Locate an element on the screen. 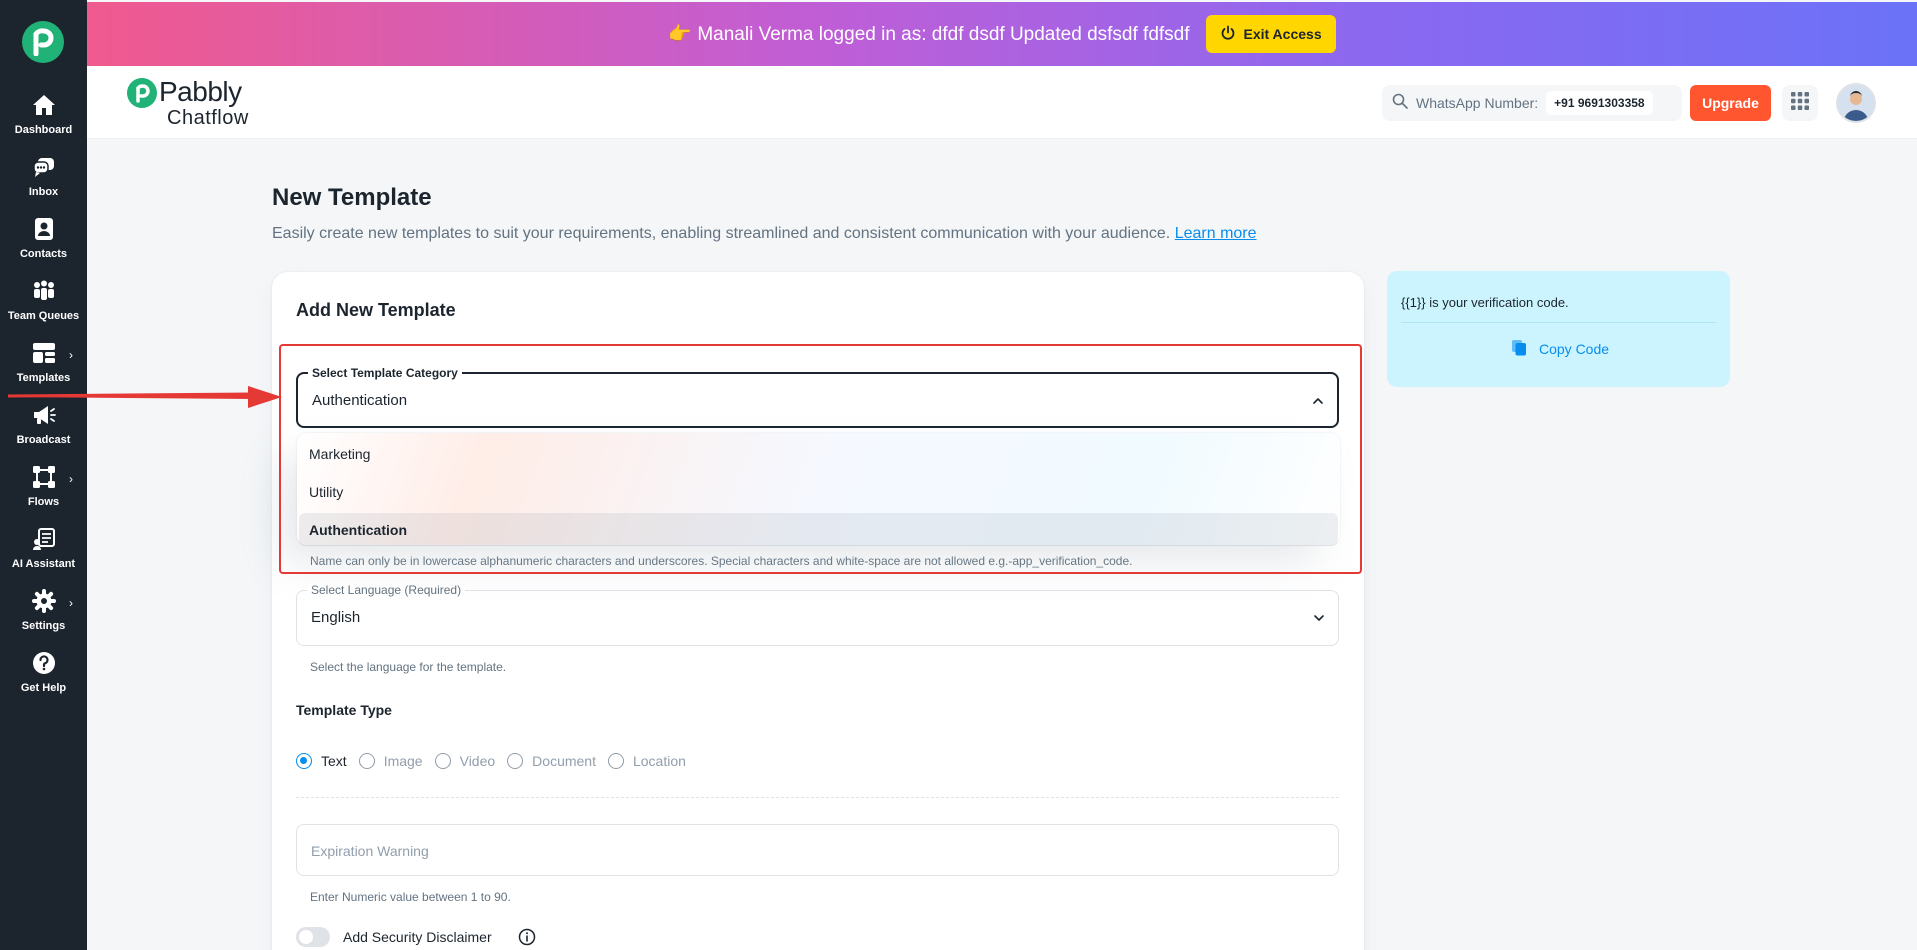 The image size is (1917, 950). grid-icon is located at coordinates (1800, 103).